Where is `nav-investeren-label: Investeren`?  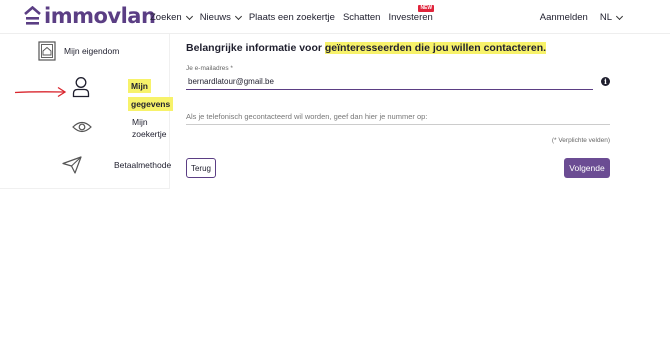
nav-investeren-label: Investeren is located at coordinates (410, 17).